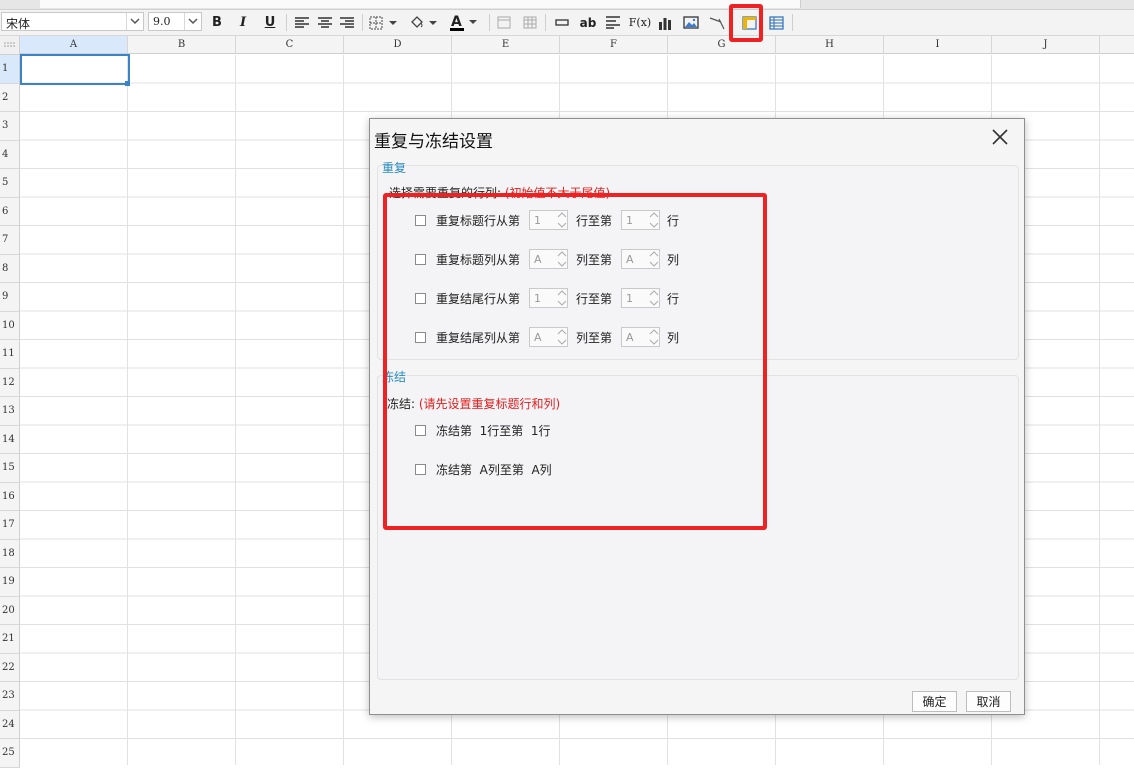  What do you see at coordinates (506, 45) in the screenshot?
I see `column-header-e: E` at bounding box center [506, 45].